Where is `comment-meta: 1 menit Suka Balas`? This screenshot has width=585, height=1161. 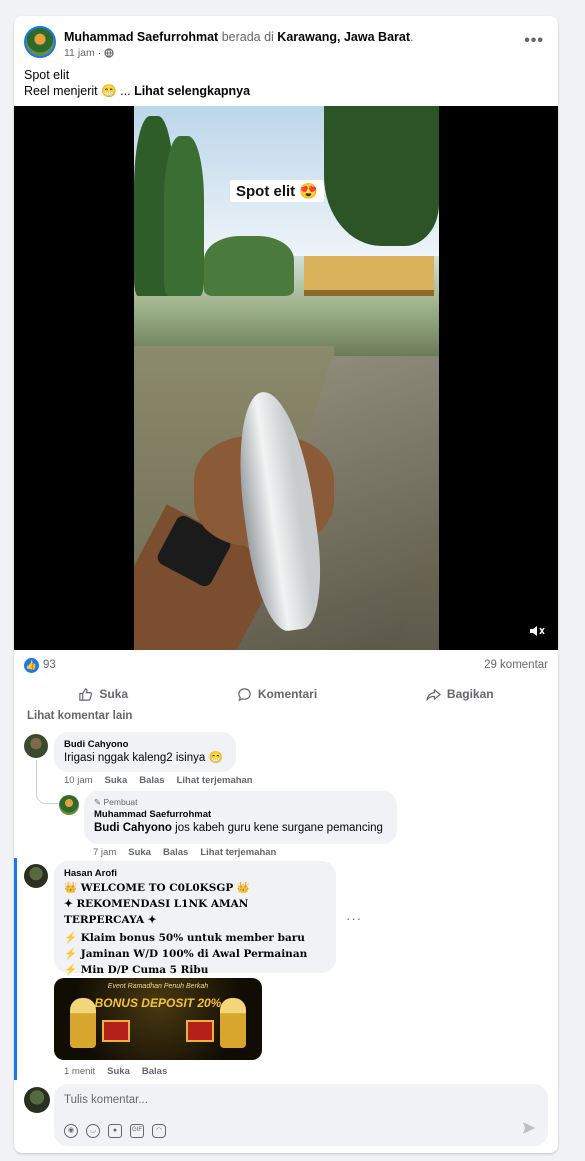
comment-meta: 1 menit Suka Balas is located at coordinates (115, 1071).